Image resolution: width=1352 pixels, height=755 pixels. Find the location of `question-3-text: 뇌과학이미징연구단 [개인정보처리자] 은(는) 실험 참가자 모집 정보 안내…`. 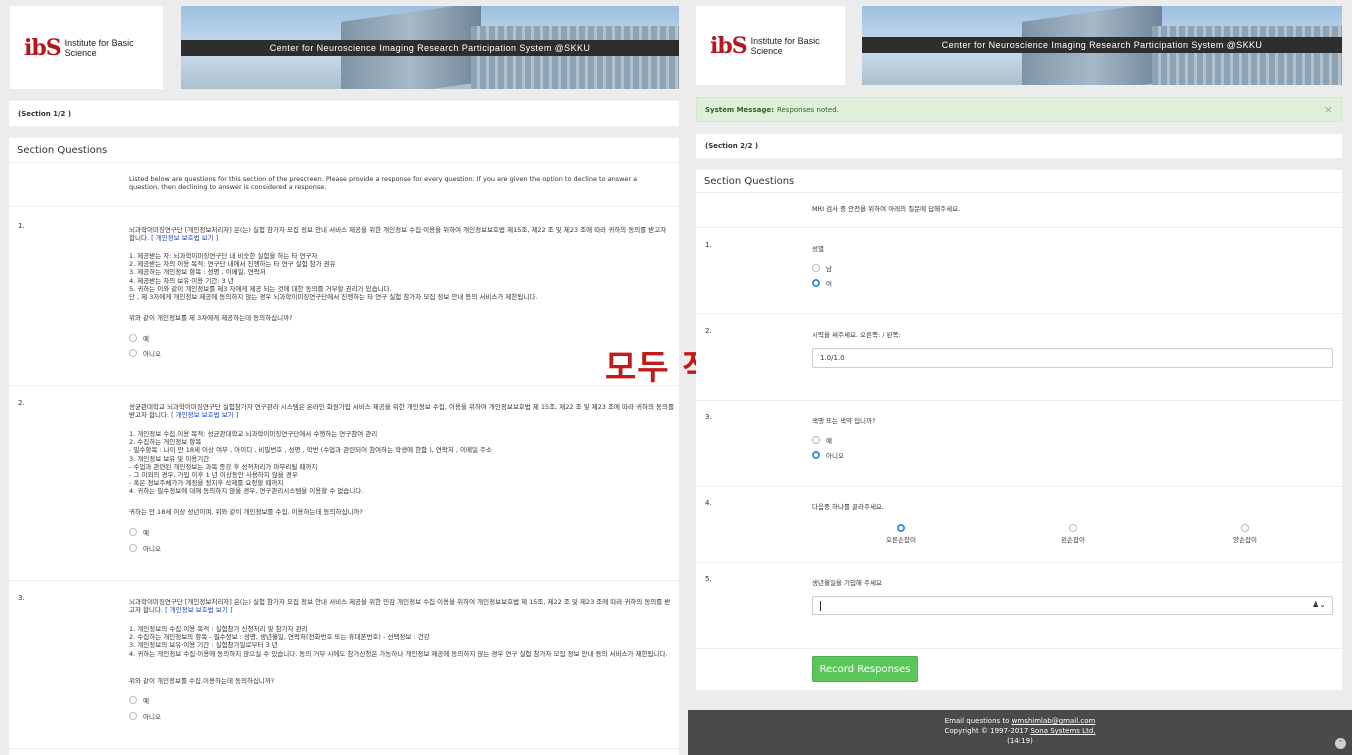

question-3-text: 뇌과학이미징연구단 [개인정보처리자] 은(는) 실험 참가자 모집 정보 안내… is located at coordinates (401, 606).